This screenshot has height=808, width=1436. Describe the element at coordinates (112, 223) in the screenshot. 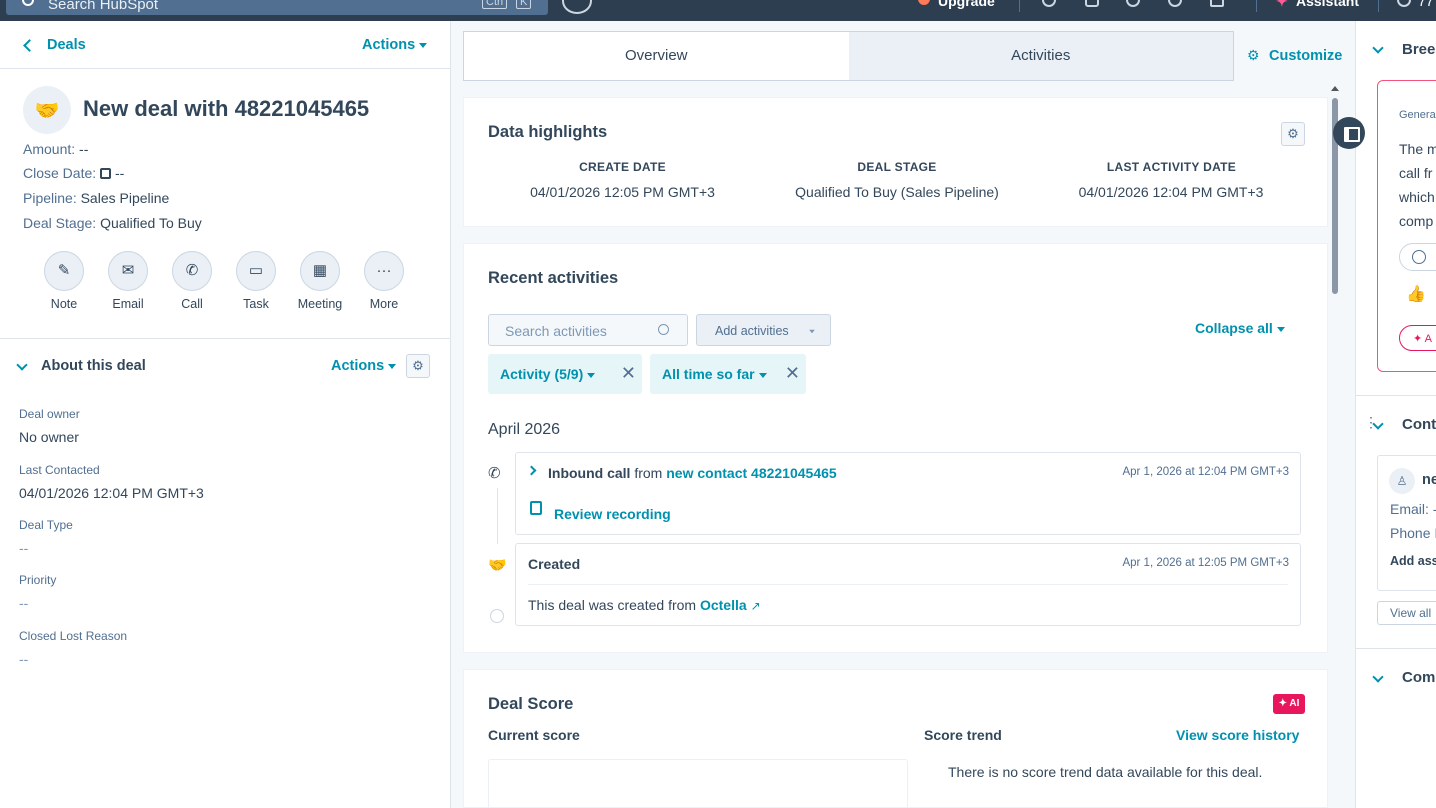

I see `deal-stage-property: Deal Stage: Qualified To Buy` at that location.